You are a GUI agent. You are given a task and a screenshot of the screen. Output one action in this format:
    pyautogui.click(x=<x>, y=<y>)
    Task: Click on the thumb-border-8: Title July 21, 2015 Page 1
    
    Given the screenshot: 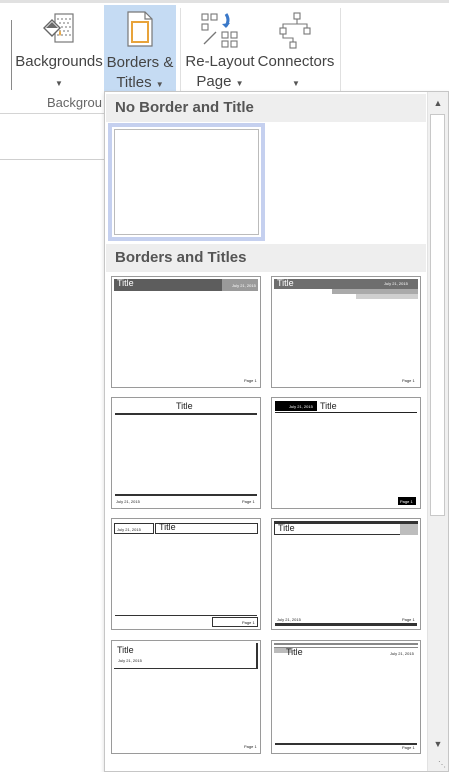 What is the action you would take?
    pyautogui.click(x=346, y=697)
    